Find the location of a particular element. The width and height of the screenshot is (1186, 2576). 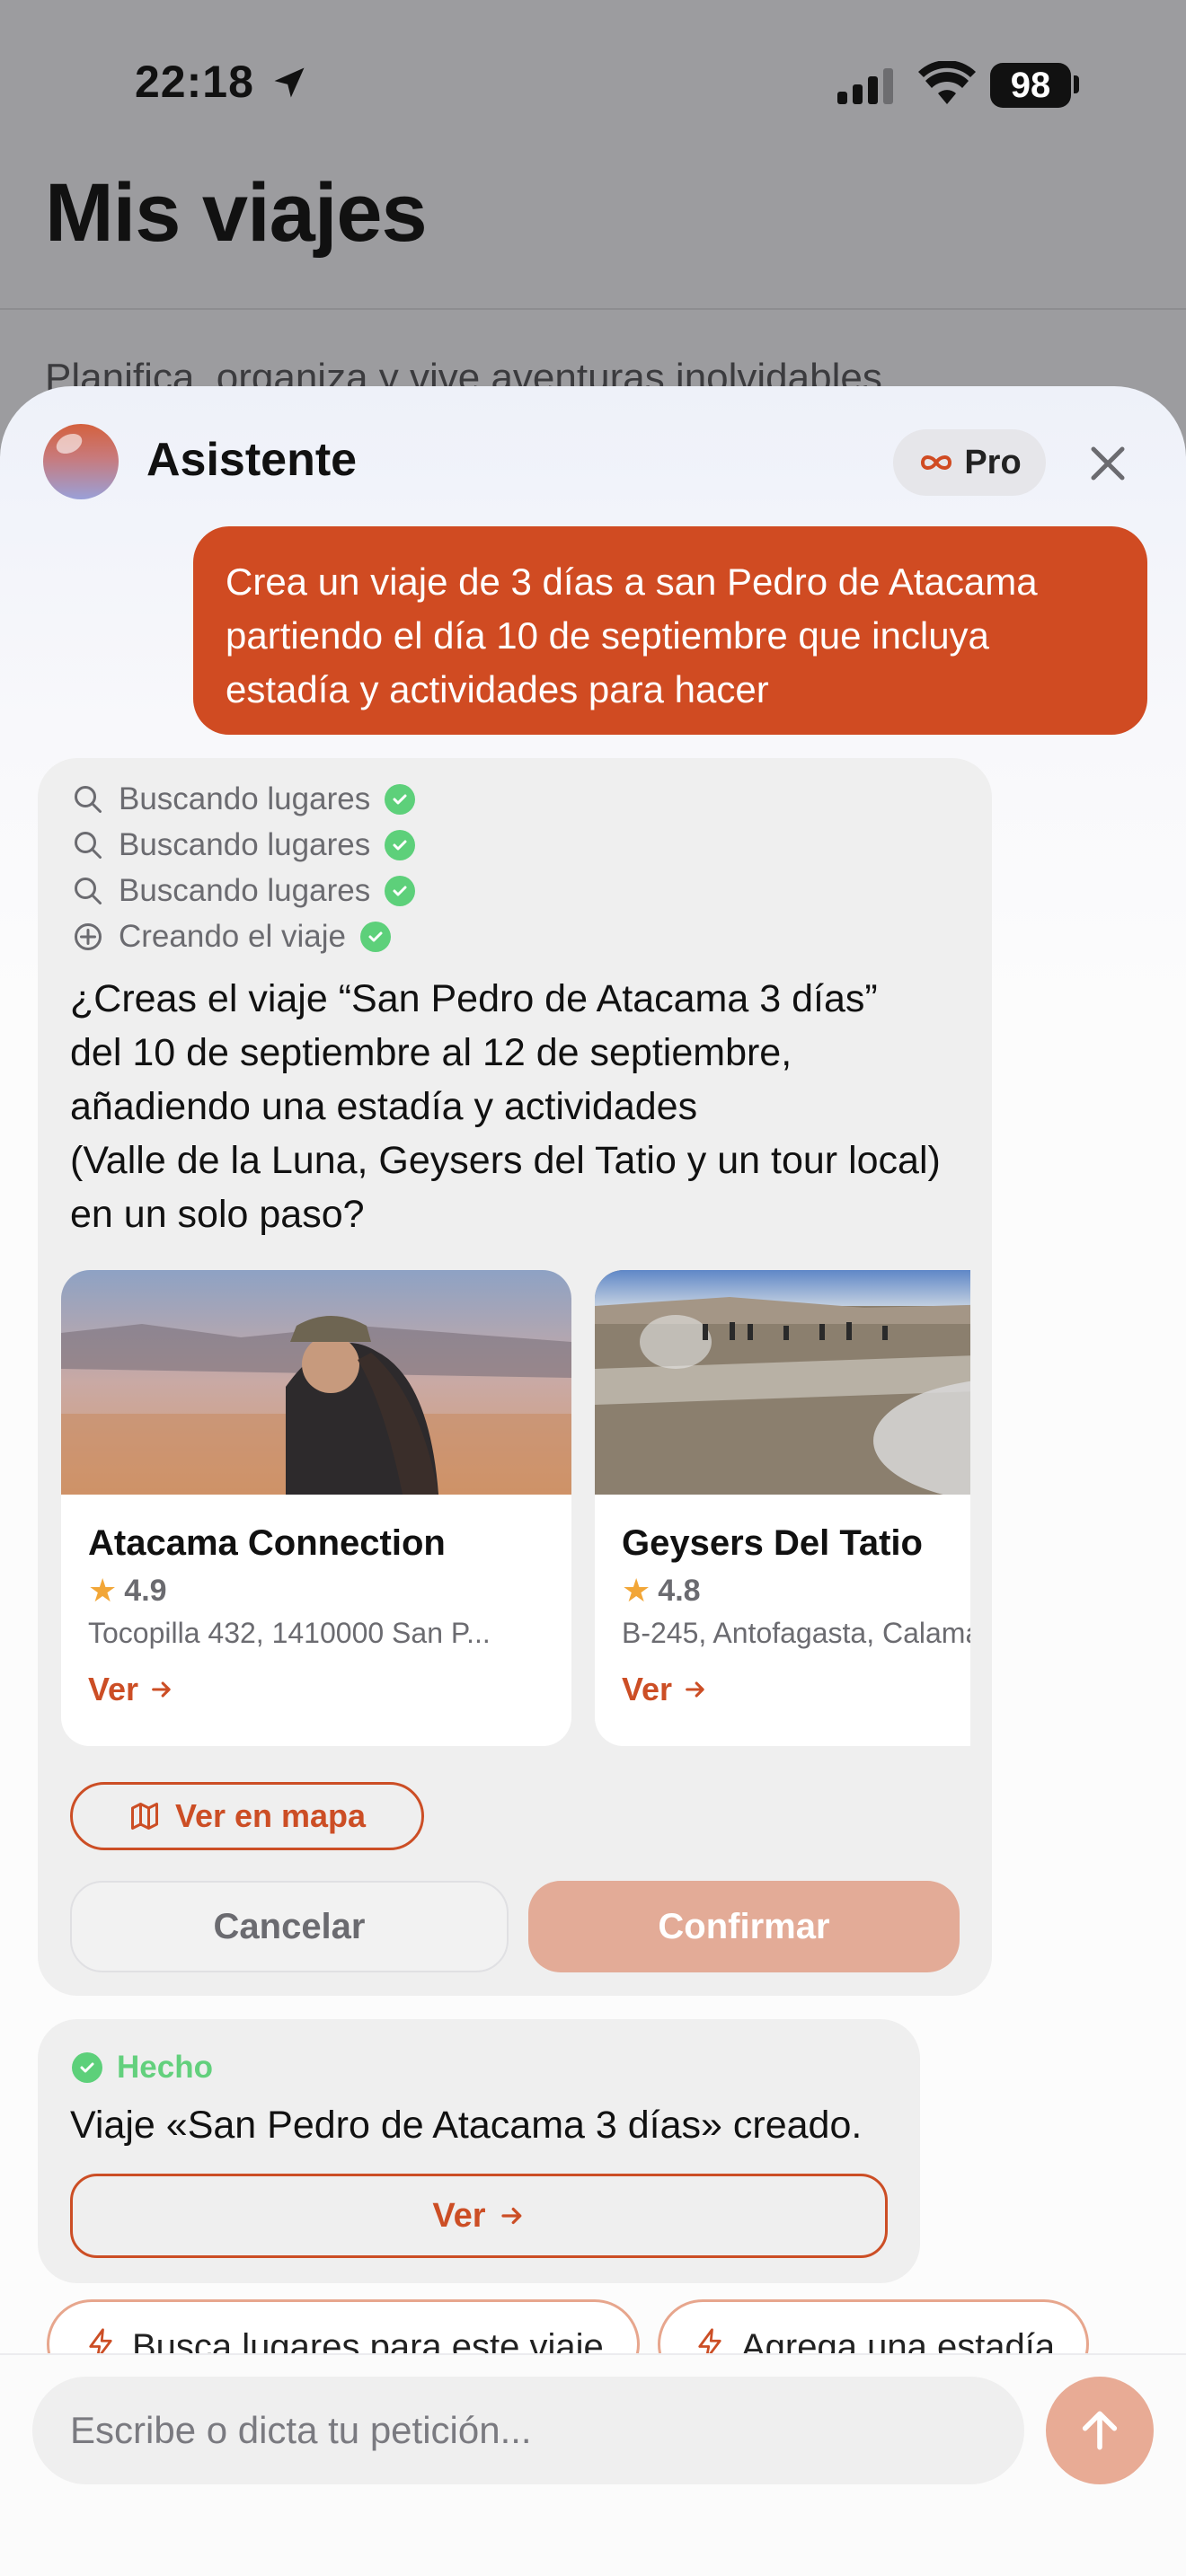

confirm-button: Confirmar is located at coordinates (744, 1926).